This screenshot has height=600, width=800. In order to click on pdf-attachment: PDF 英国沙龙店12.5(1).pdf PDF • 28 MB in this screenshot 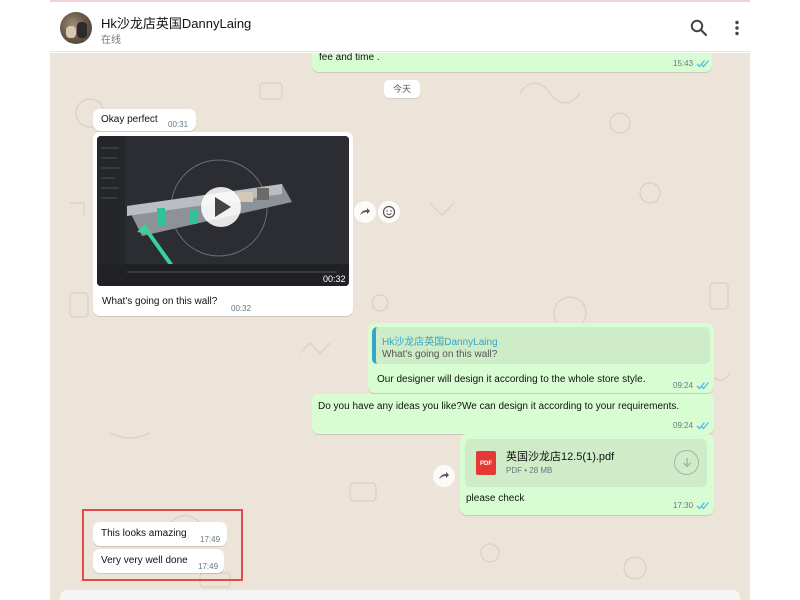, I will do `click(586, 463)`.